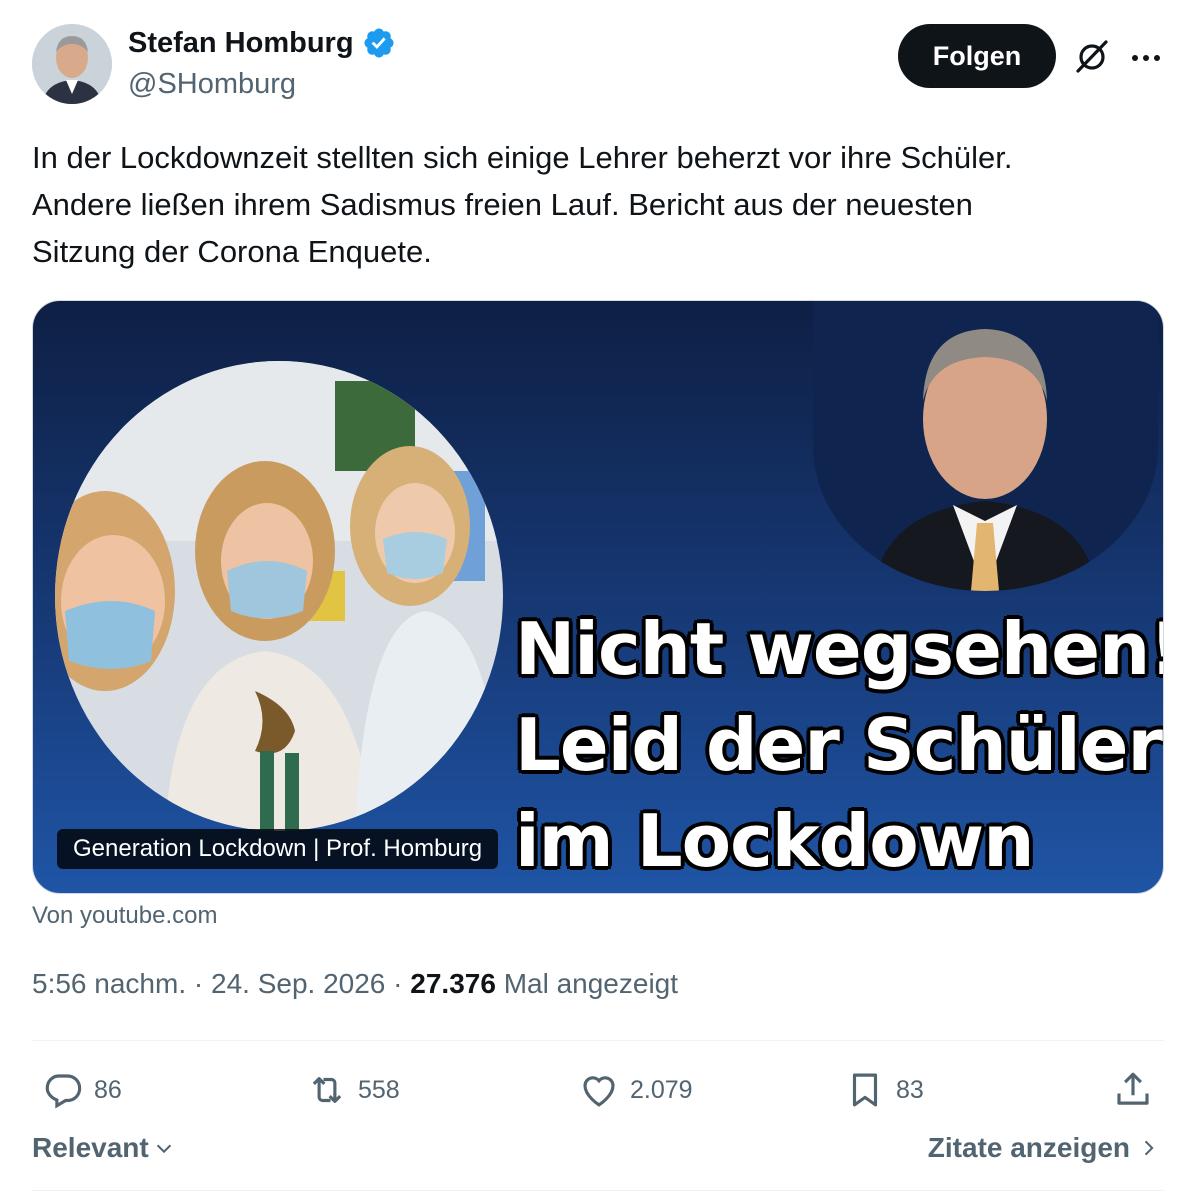 Image resolution: width=1196 pixels, height=1194 pixels. I want to click on reply-count: 86, so click(108, 1089).